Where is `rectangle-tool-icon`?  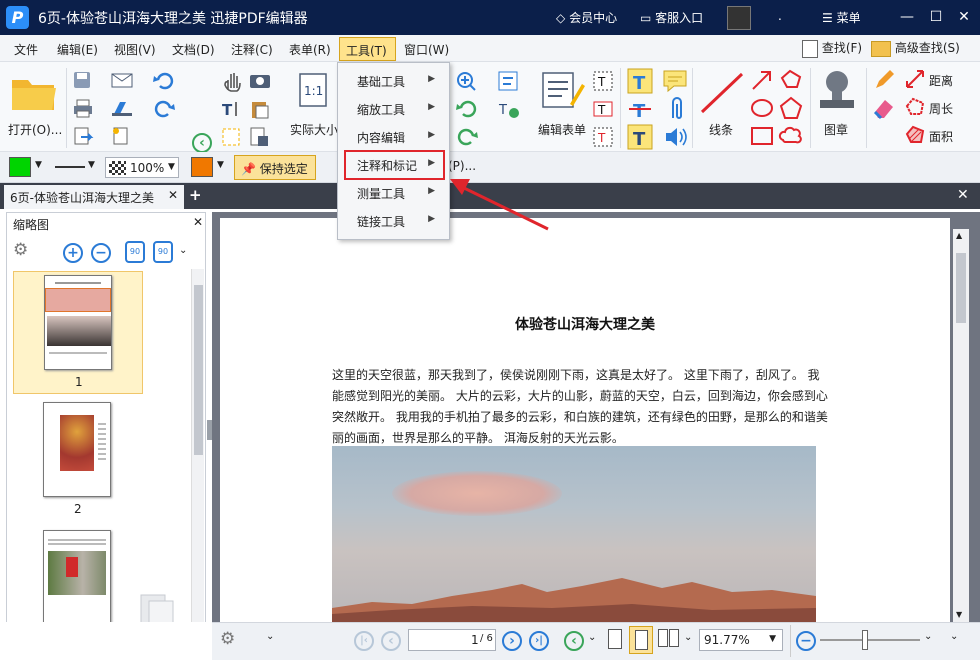
rectangle-tool-icon is located at coordinates (762, 136).